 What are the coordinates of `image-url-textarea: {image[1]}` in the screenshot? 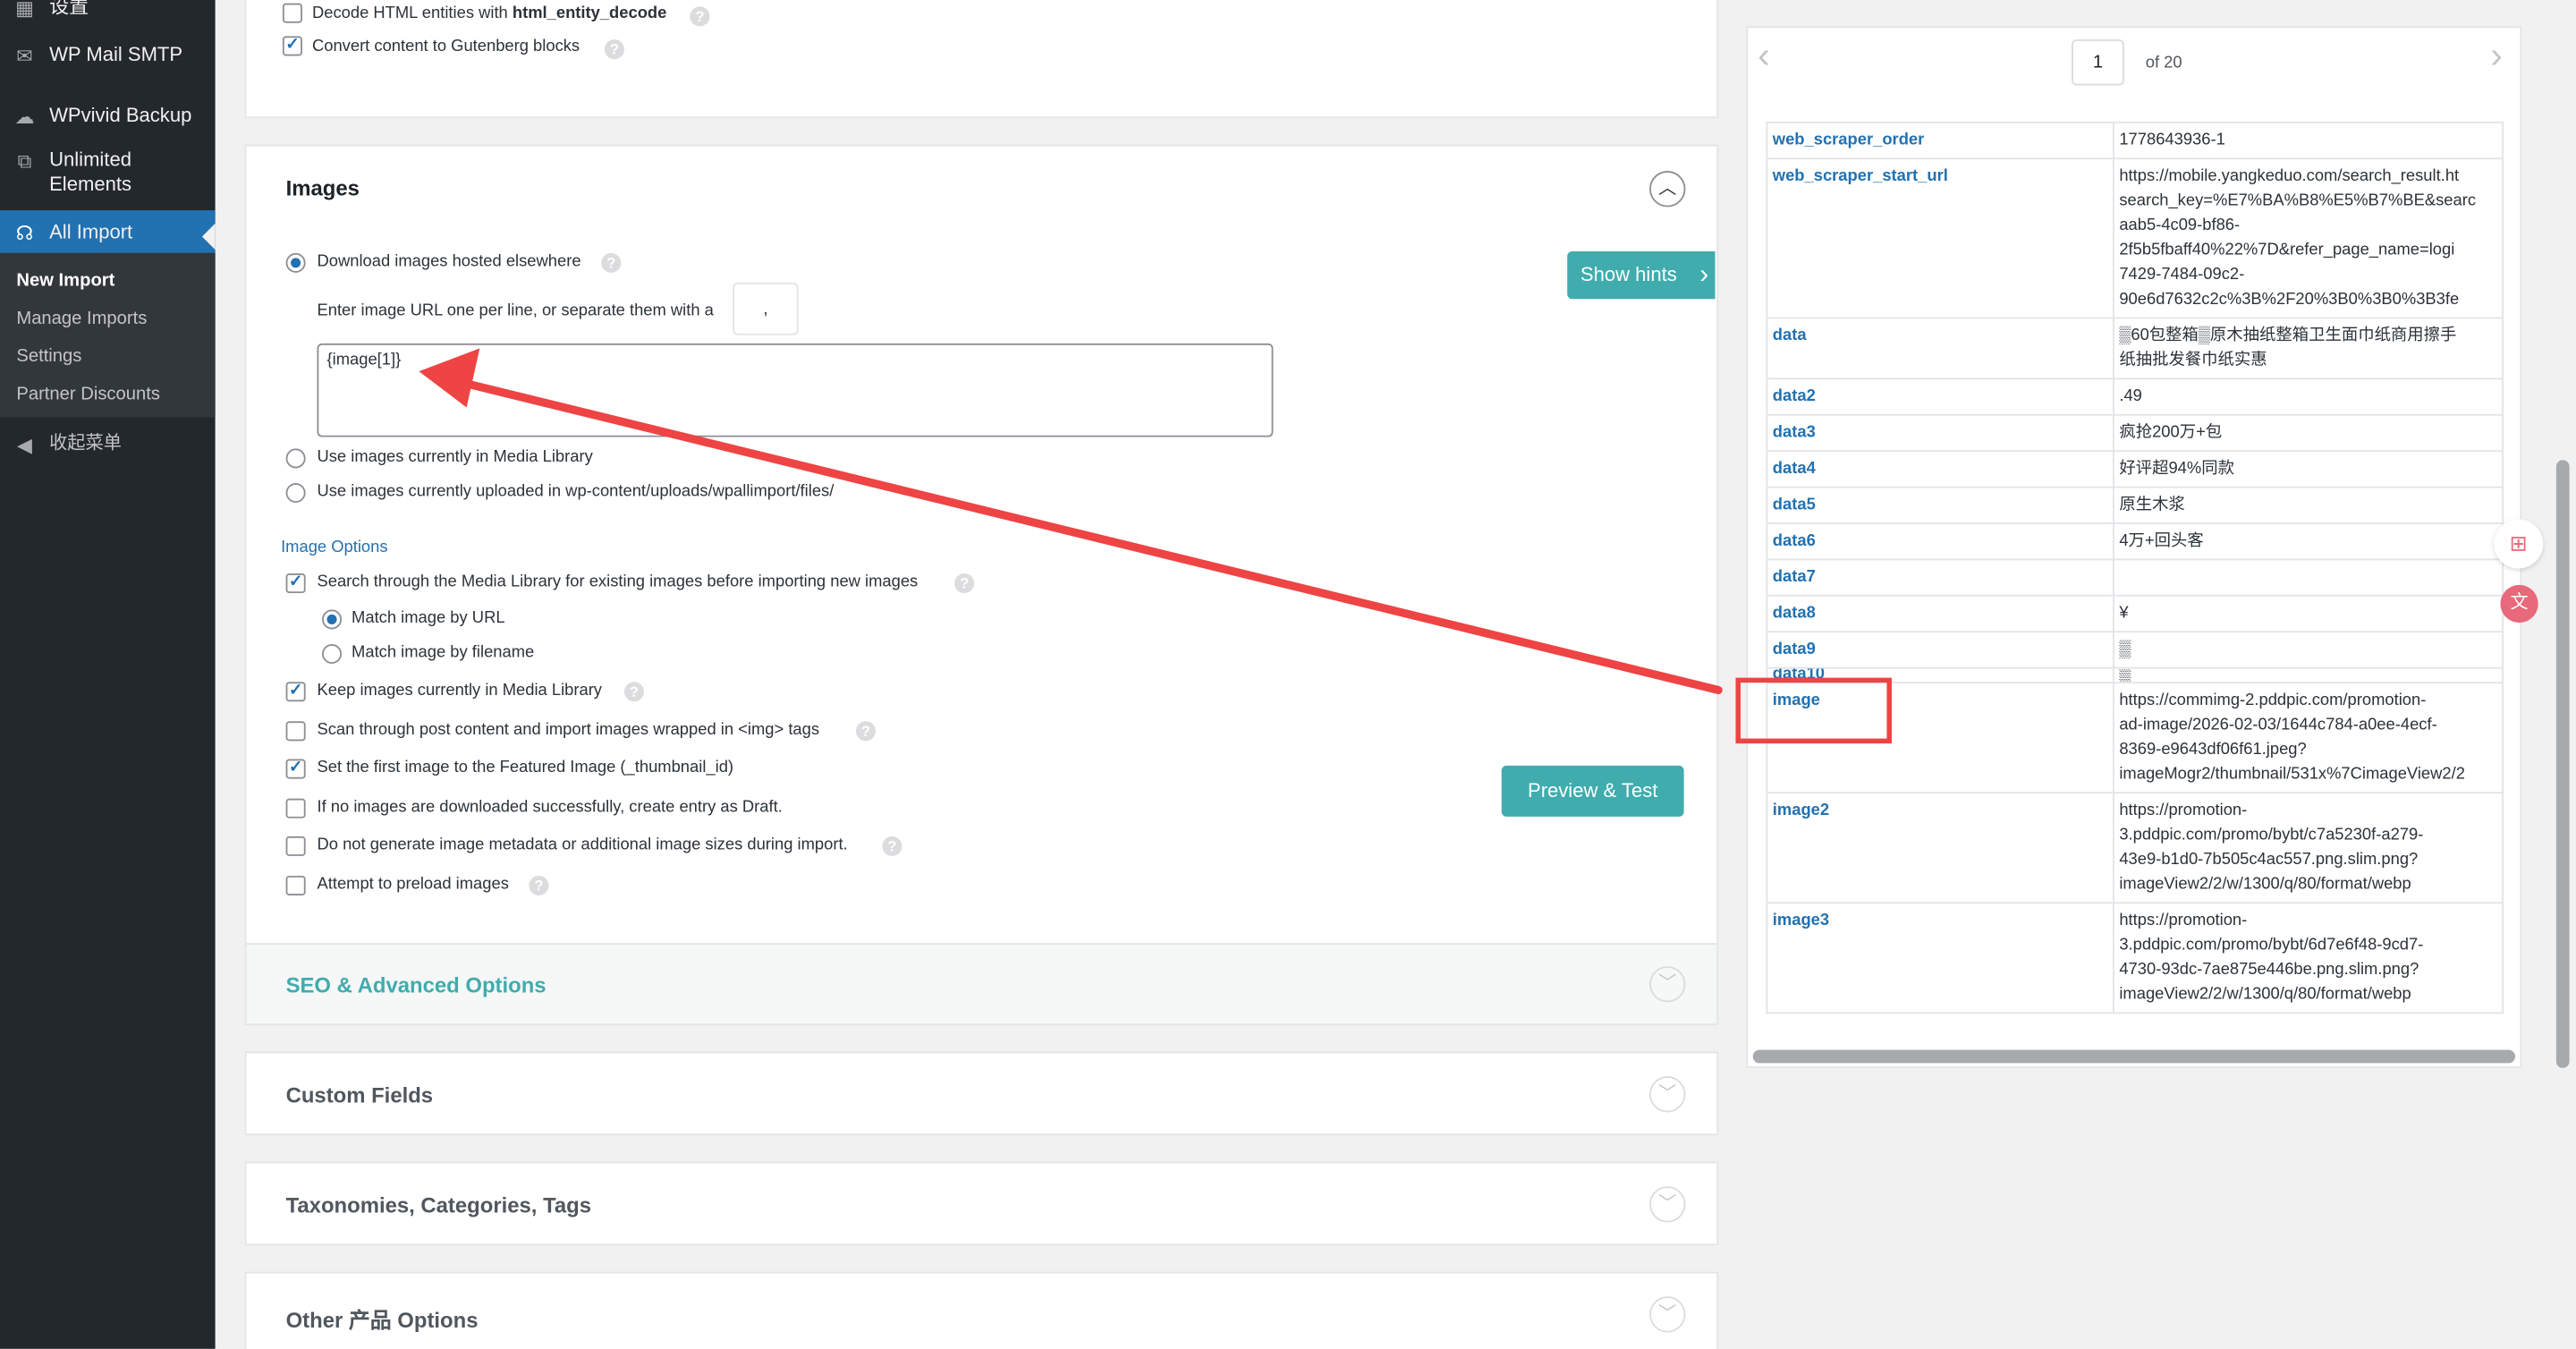 It's located at (795, 390).